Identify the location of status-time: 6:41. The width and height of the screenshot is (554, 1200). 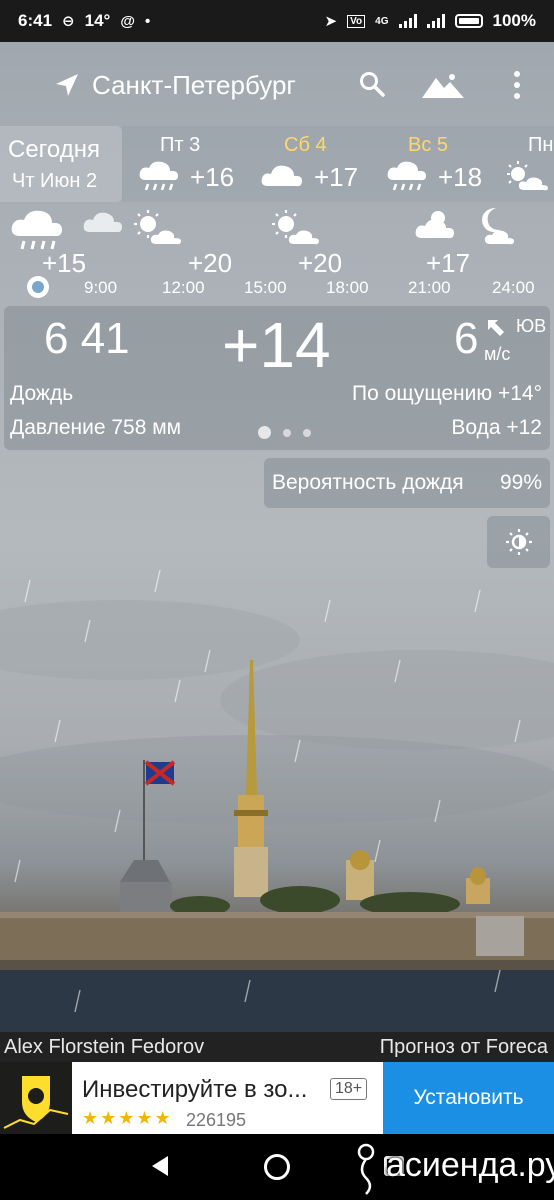
(35, 20).